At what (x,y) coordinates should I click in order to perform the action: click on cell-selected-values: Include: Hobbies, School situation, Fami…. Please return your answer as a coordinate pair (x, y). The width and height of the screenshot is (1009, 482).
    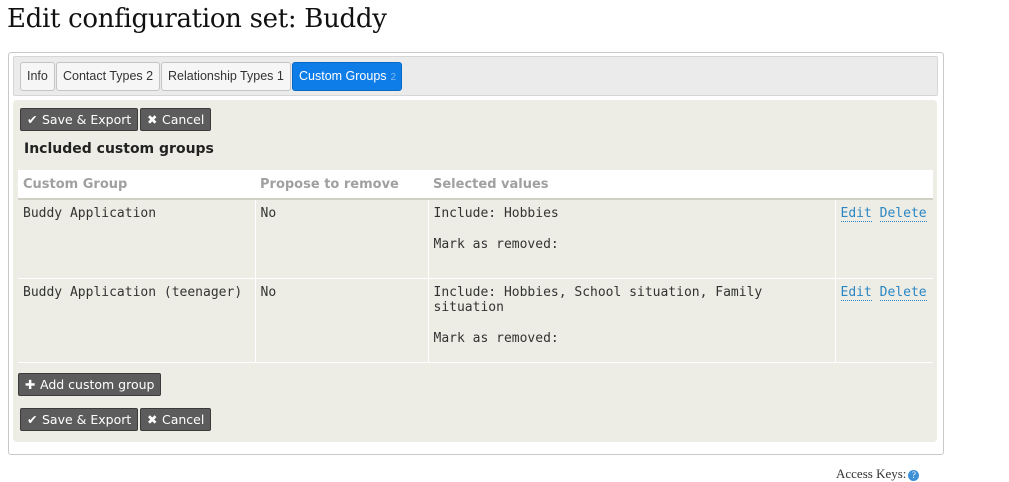
    Looking at the image, I should click on (632, 320).